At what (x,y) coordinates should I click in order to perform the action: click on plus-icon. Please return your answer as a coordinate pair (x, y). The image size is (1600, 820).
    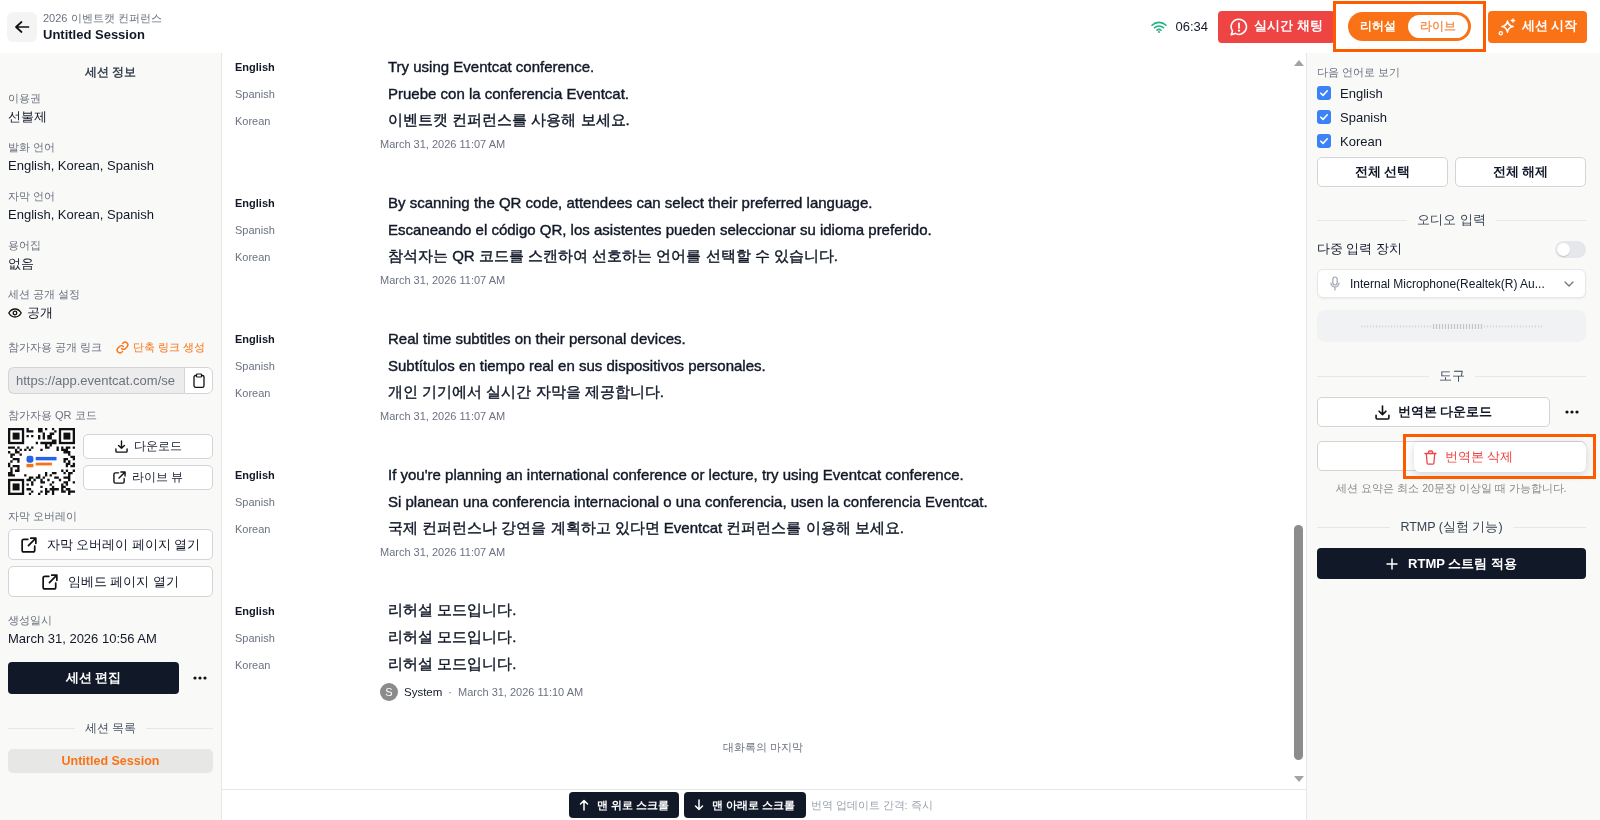
    Looking at the image, I should click on (1392, 563).